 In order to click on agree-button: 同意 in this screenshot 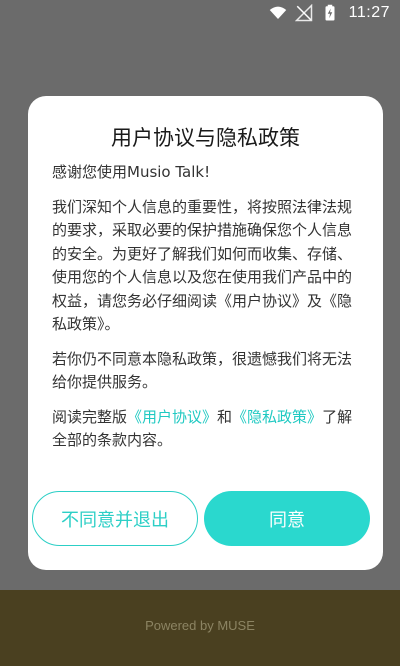, I will do `click(287, 518)`.